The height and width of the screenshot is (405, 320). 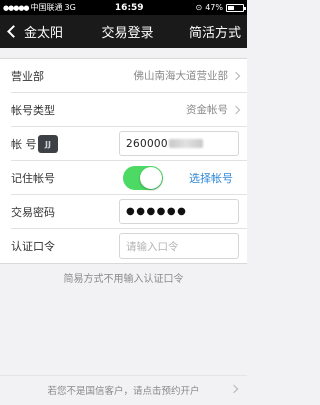 I want to click on remember-row: 记住帐号 选择帐号, so click(x=129, y=178).